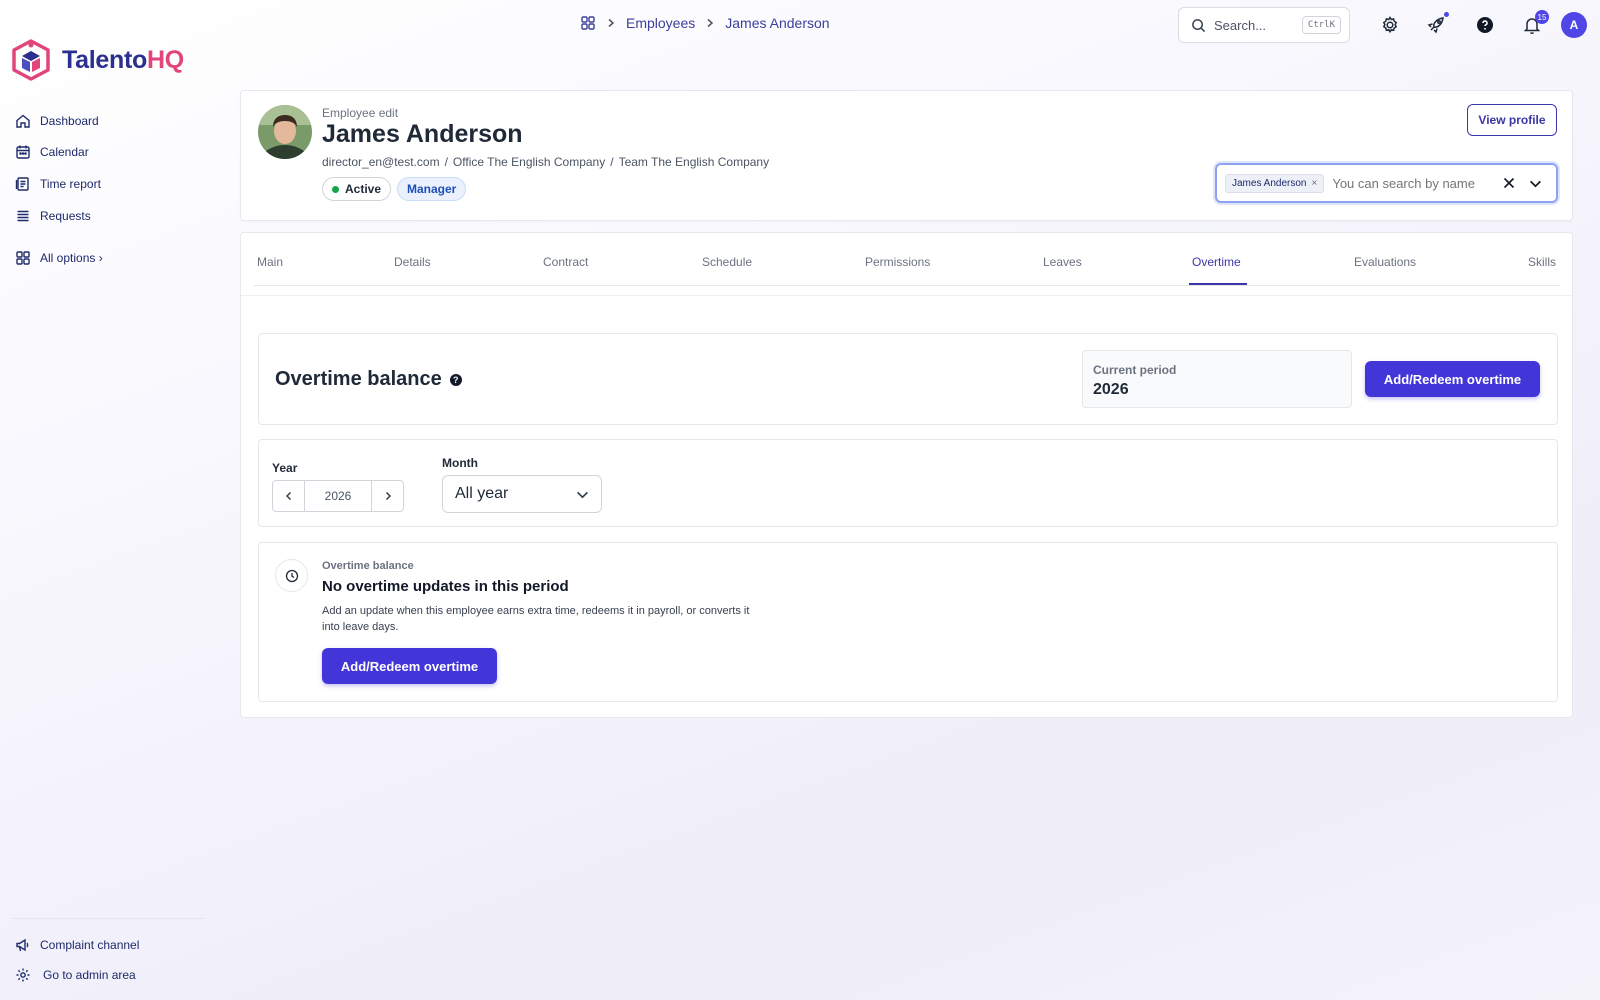 The width and height of the screenshot is (1600, 1000). What do you see at coordinates (727, 262) in the screenshot?
I see `tab-schedule: Schedule` at bounding box center [727, 262].